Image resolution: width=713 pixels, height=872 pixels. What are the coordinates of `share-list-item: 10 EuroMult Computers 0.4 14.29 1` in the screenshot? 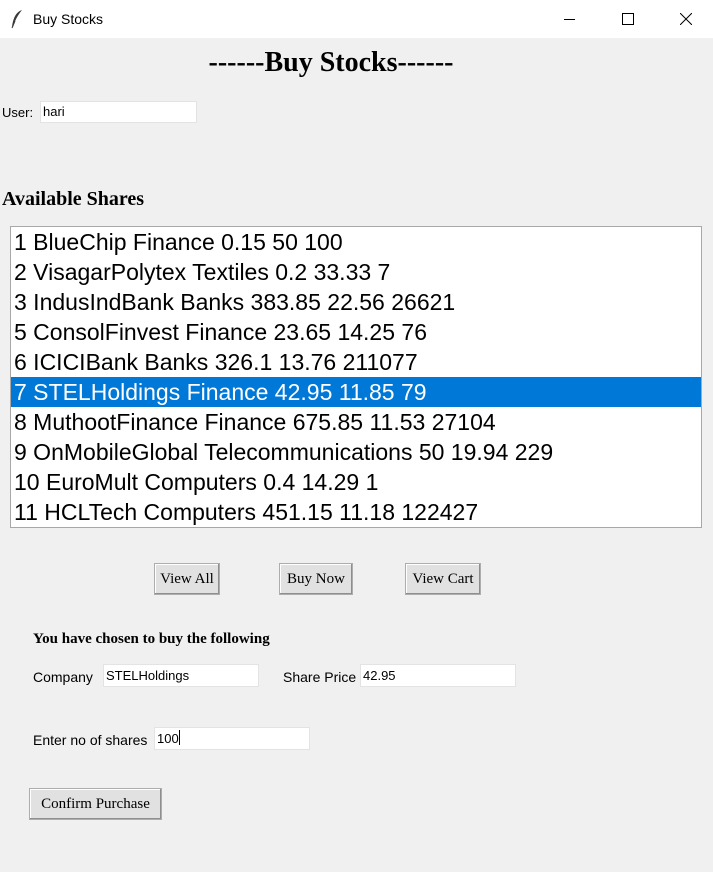 It's located at (356, 482).